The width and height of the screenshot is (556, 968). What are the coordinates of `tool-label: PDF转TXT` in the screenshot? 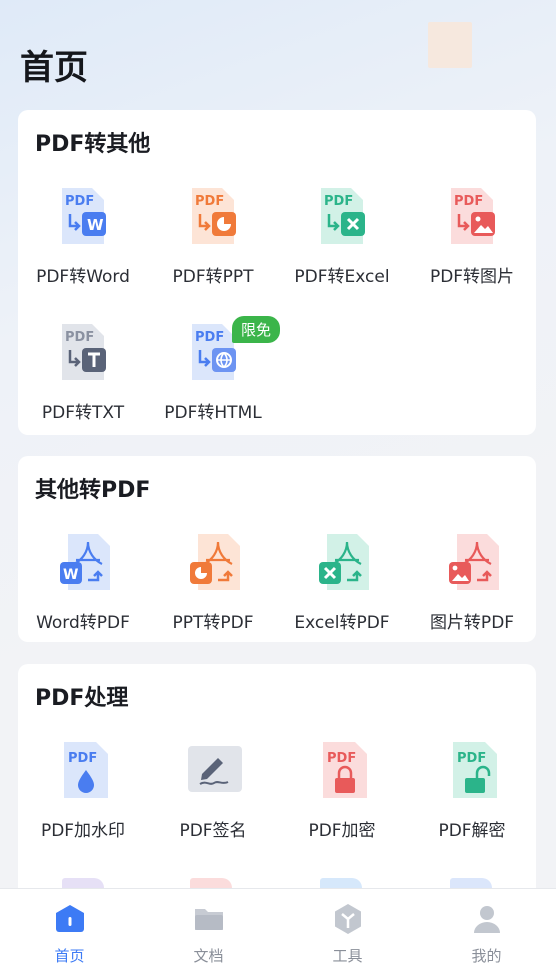 It's located at (83, 413).